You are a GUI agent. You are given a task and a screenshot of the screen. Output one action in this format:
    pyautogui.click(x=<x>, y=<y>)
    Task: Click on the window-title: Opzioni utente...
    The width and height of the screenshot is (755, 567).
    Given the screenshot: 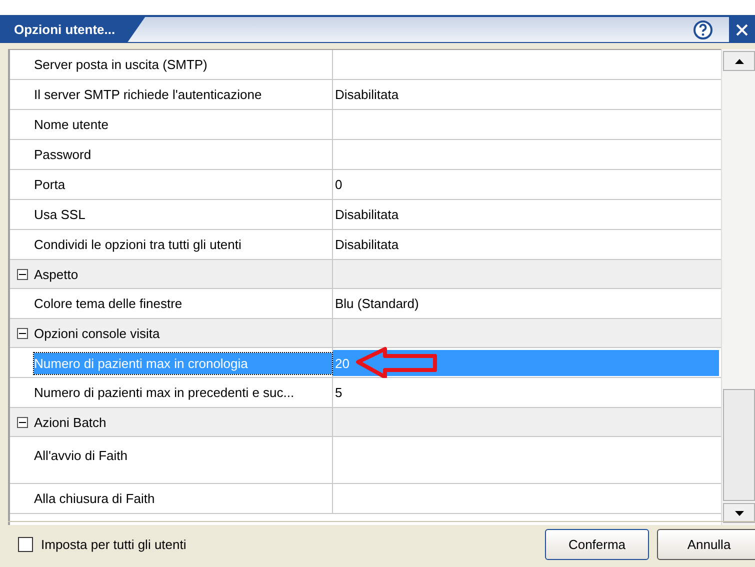 What is the action you would take?
    pyautogui.click(x=73, y=29)
    